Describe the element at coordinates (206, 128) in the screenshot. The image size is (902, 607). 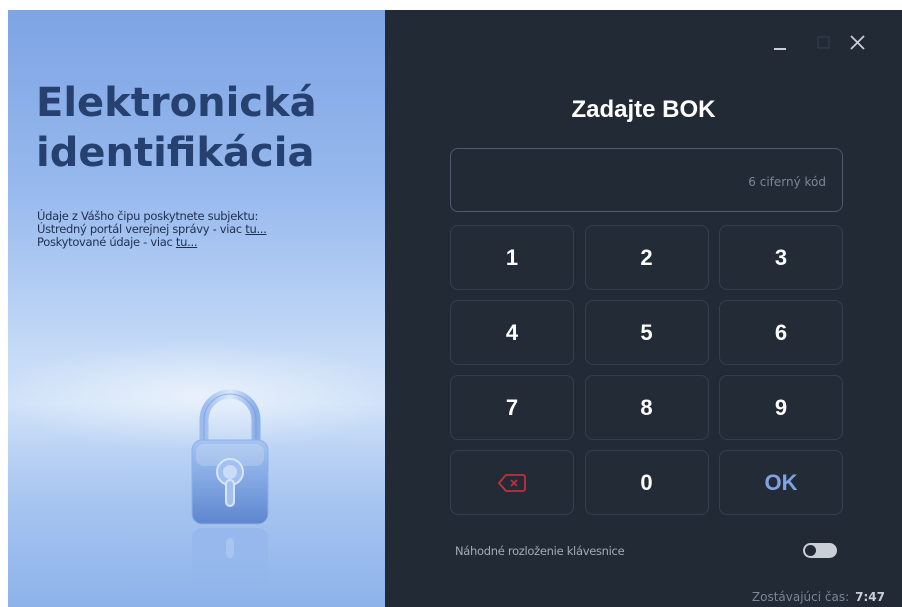
I see `page-title: Elektronická identifikácia` at that location.